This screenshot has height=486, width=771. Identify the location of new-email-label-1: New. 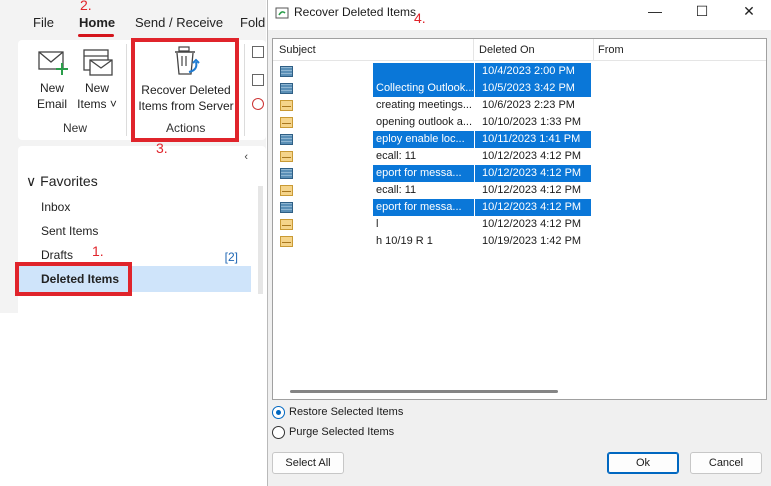
(51, 88).